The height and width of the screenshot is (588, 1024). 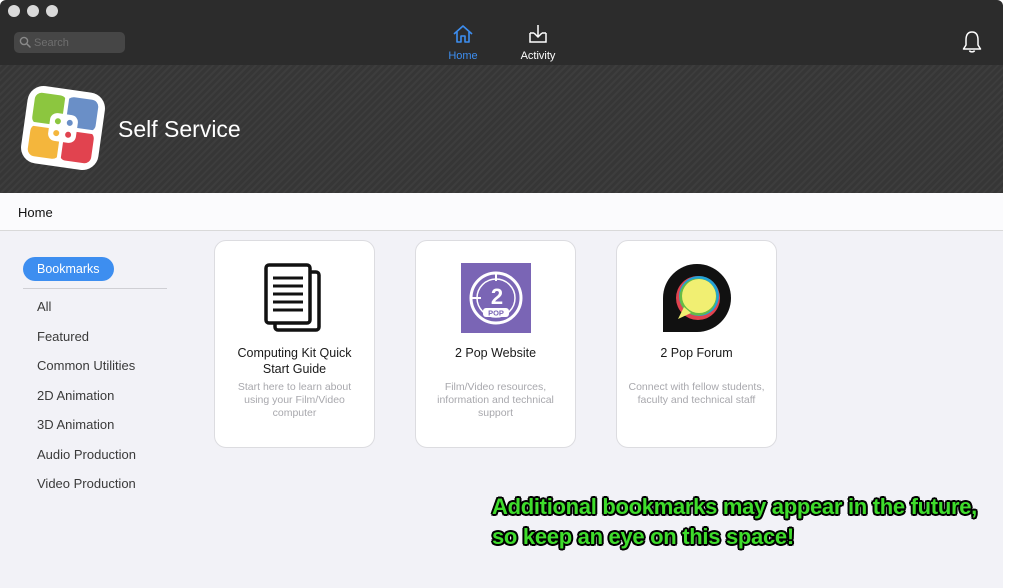 I want to click on download-tray-icon, so click(x=538, y=34).